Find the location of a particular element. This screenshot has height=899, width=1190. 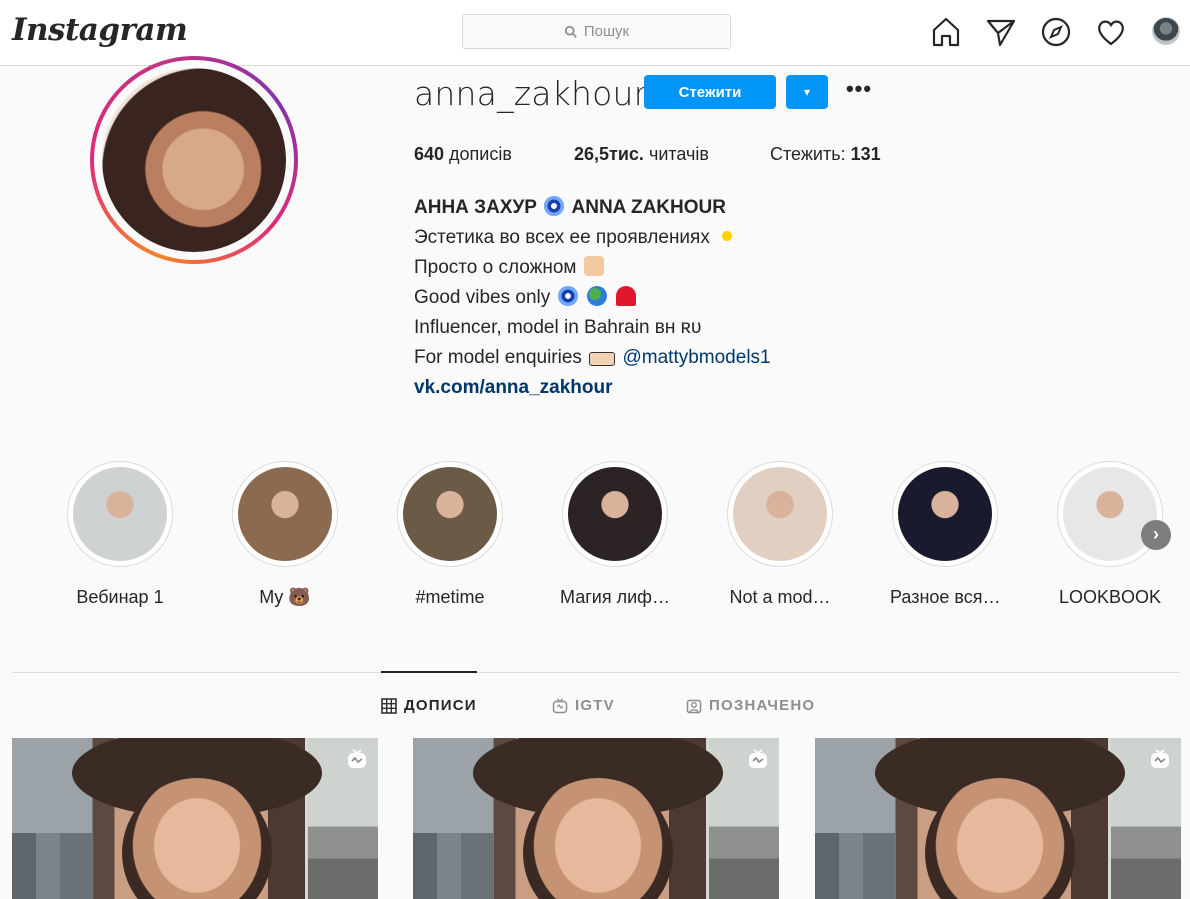

story-highlight: My 🐻 is located at coordinates (285, 534).